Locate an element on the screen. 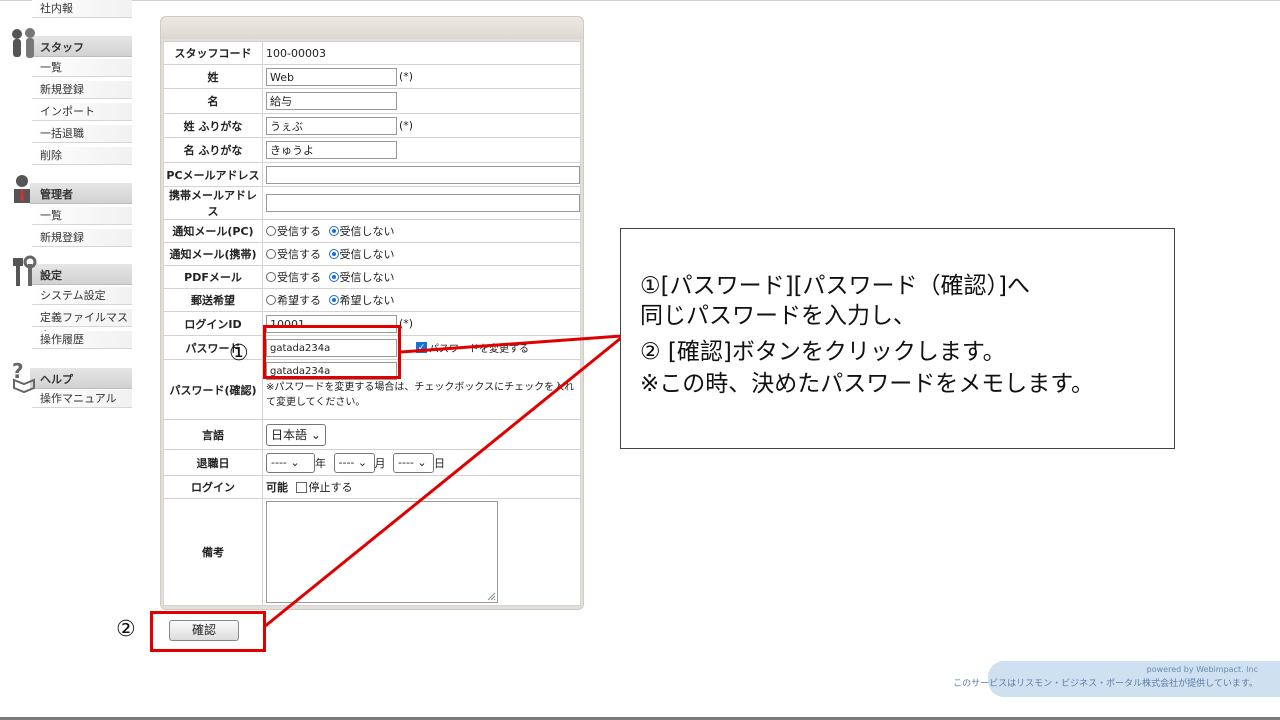  powered-by: powered by Webimpact. Inc is located at coordinates (1202, 669).